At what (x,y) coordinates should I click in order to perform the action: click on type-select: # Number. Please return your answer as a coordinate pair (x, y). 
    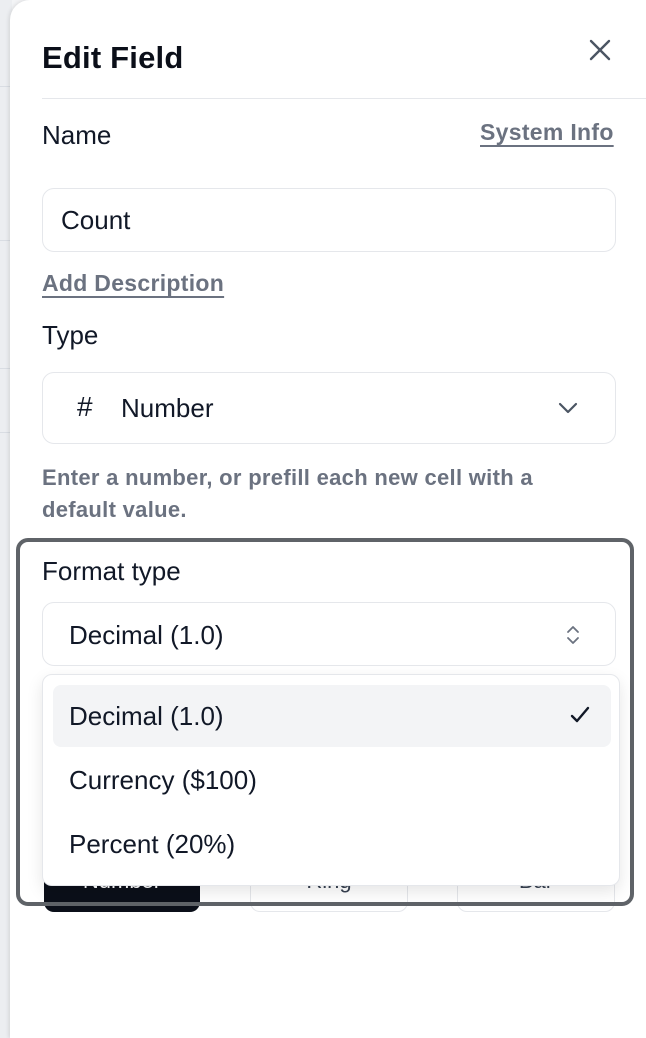
    Looking at the image, I should click on (329, 408).